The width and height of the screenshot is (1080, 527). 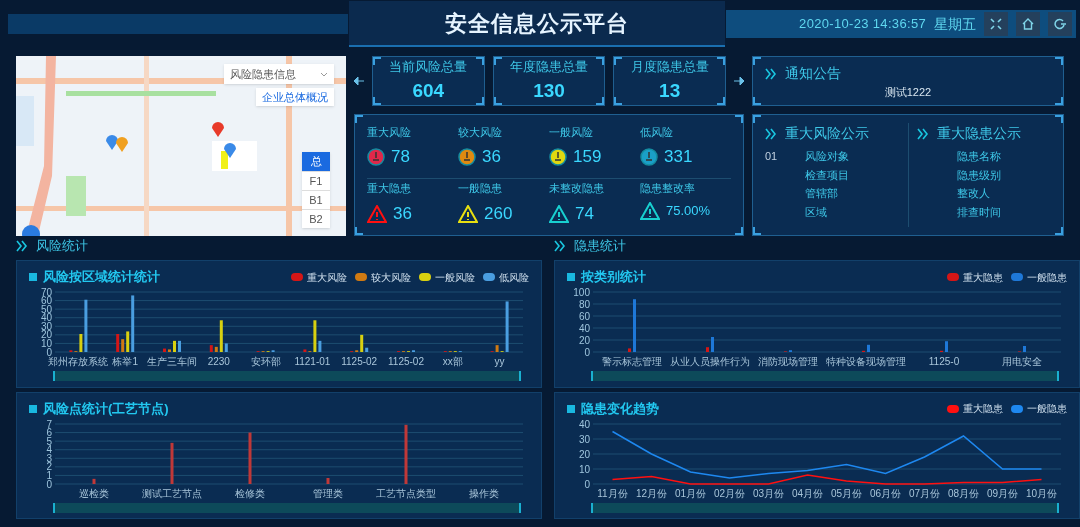 I want to click on axis-tick: 7, so click(x=49, y=423).